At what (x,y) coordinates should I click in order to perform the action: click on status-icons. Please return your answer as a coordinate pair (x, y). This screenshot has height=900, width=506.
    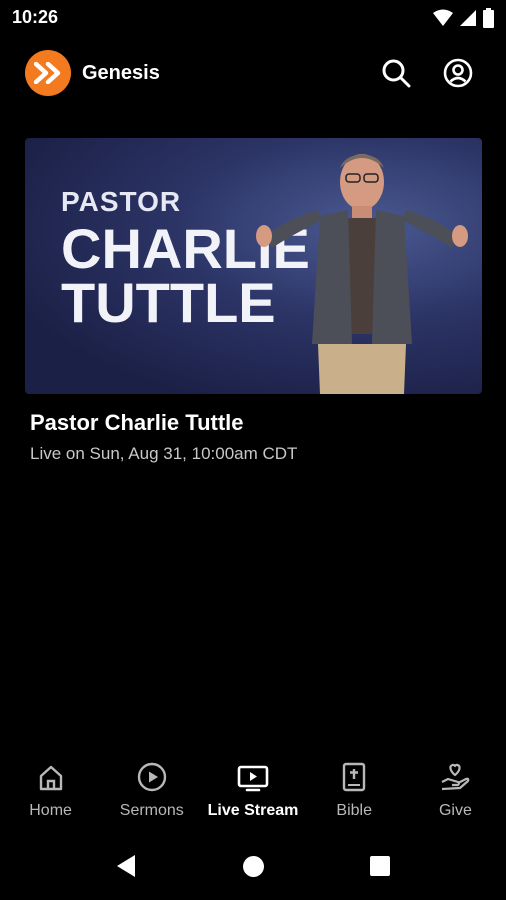
    Looking at the image, I should click on (463, 18).